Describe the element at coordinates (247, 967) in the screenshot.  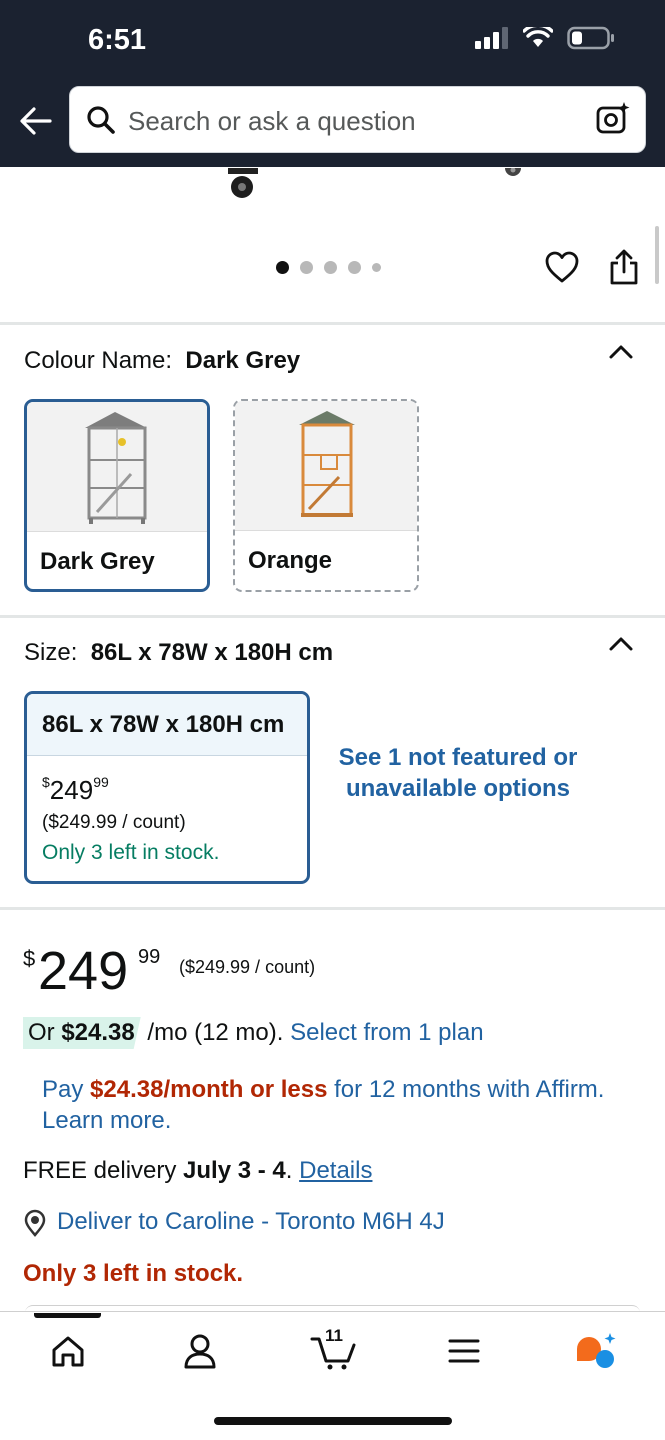
I see `price-per-count: ($249.99 / count)` at that location.